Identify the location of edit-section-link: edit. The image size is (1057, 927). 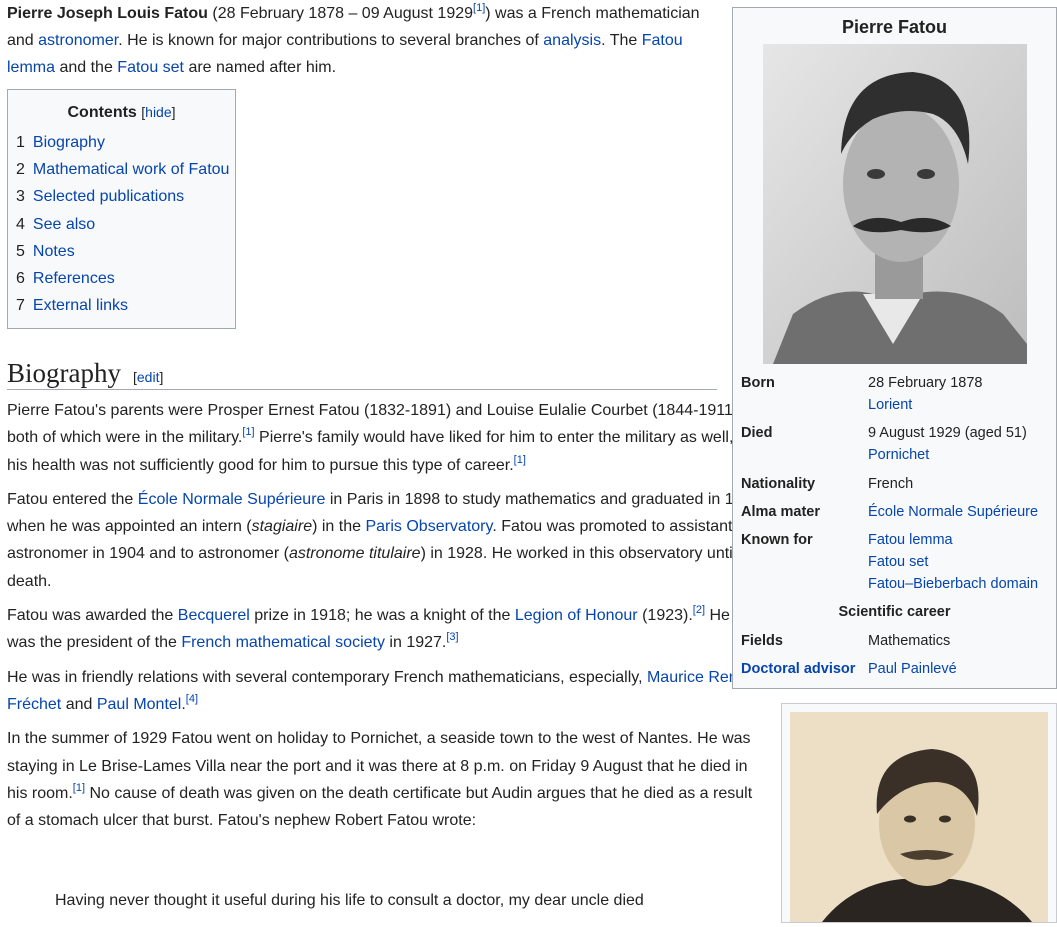
(148, 377).